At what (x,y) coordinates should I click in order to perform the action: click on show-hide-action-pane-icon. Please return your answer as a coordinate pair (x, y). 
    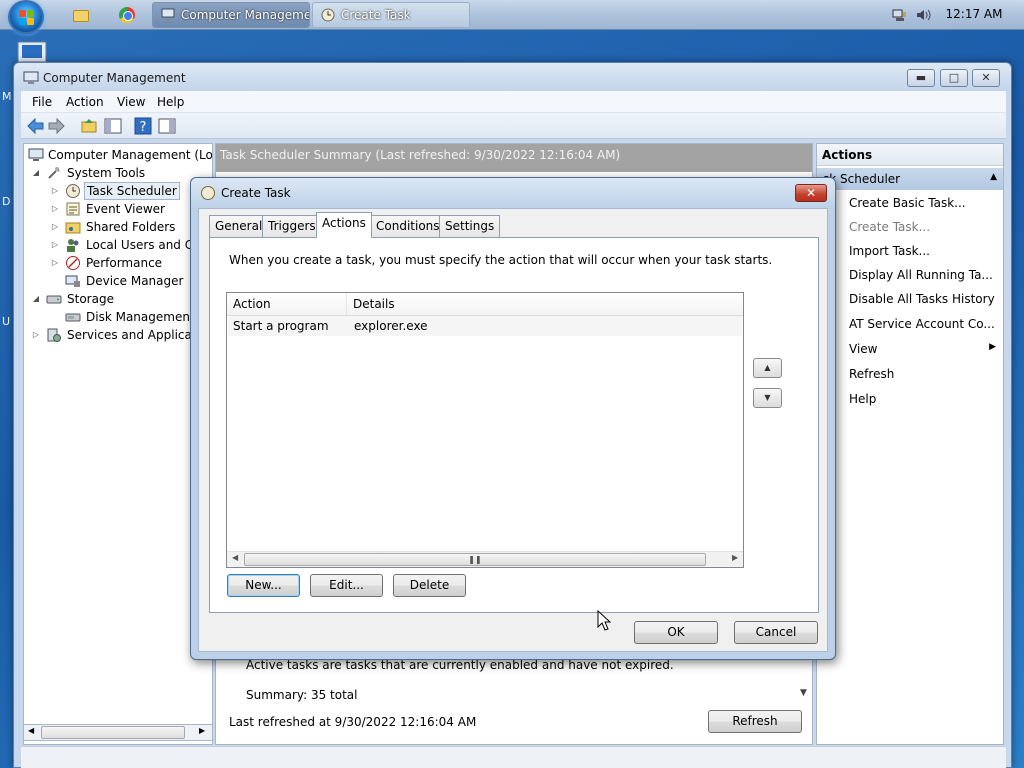
    Looking at the image, I should click on (167, 126).